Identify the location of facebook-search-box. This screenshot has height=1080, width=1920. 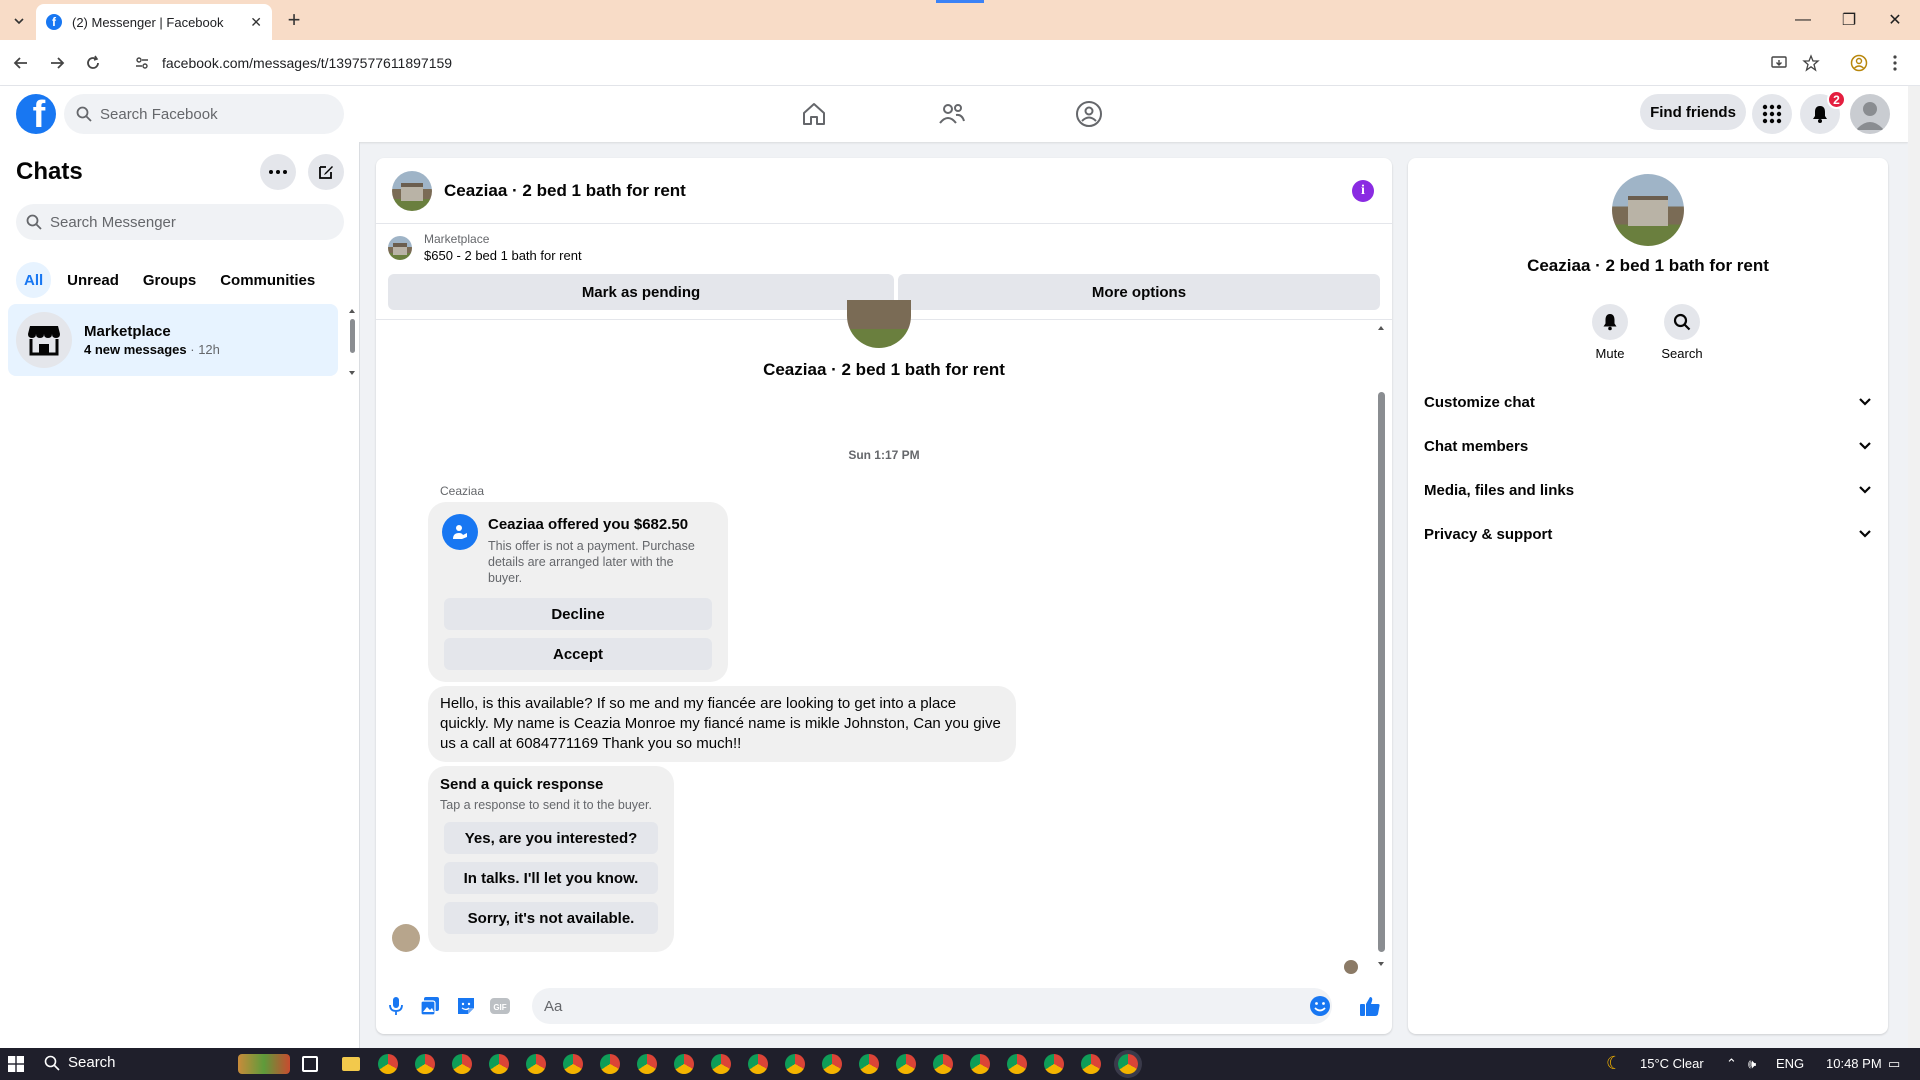
(204, 114).